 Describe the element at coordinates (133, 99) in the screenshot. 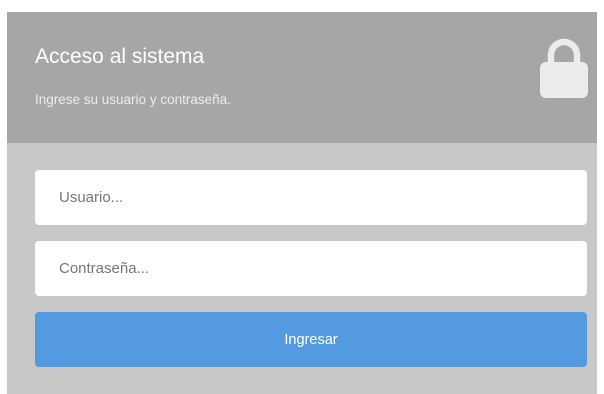

I see `login-subtitle: Ingrese su usuario y contraseña.` at that location.